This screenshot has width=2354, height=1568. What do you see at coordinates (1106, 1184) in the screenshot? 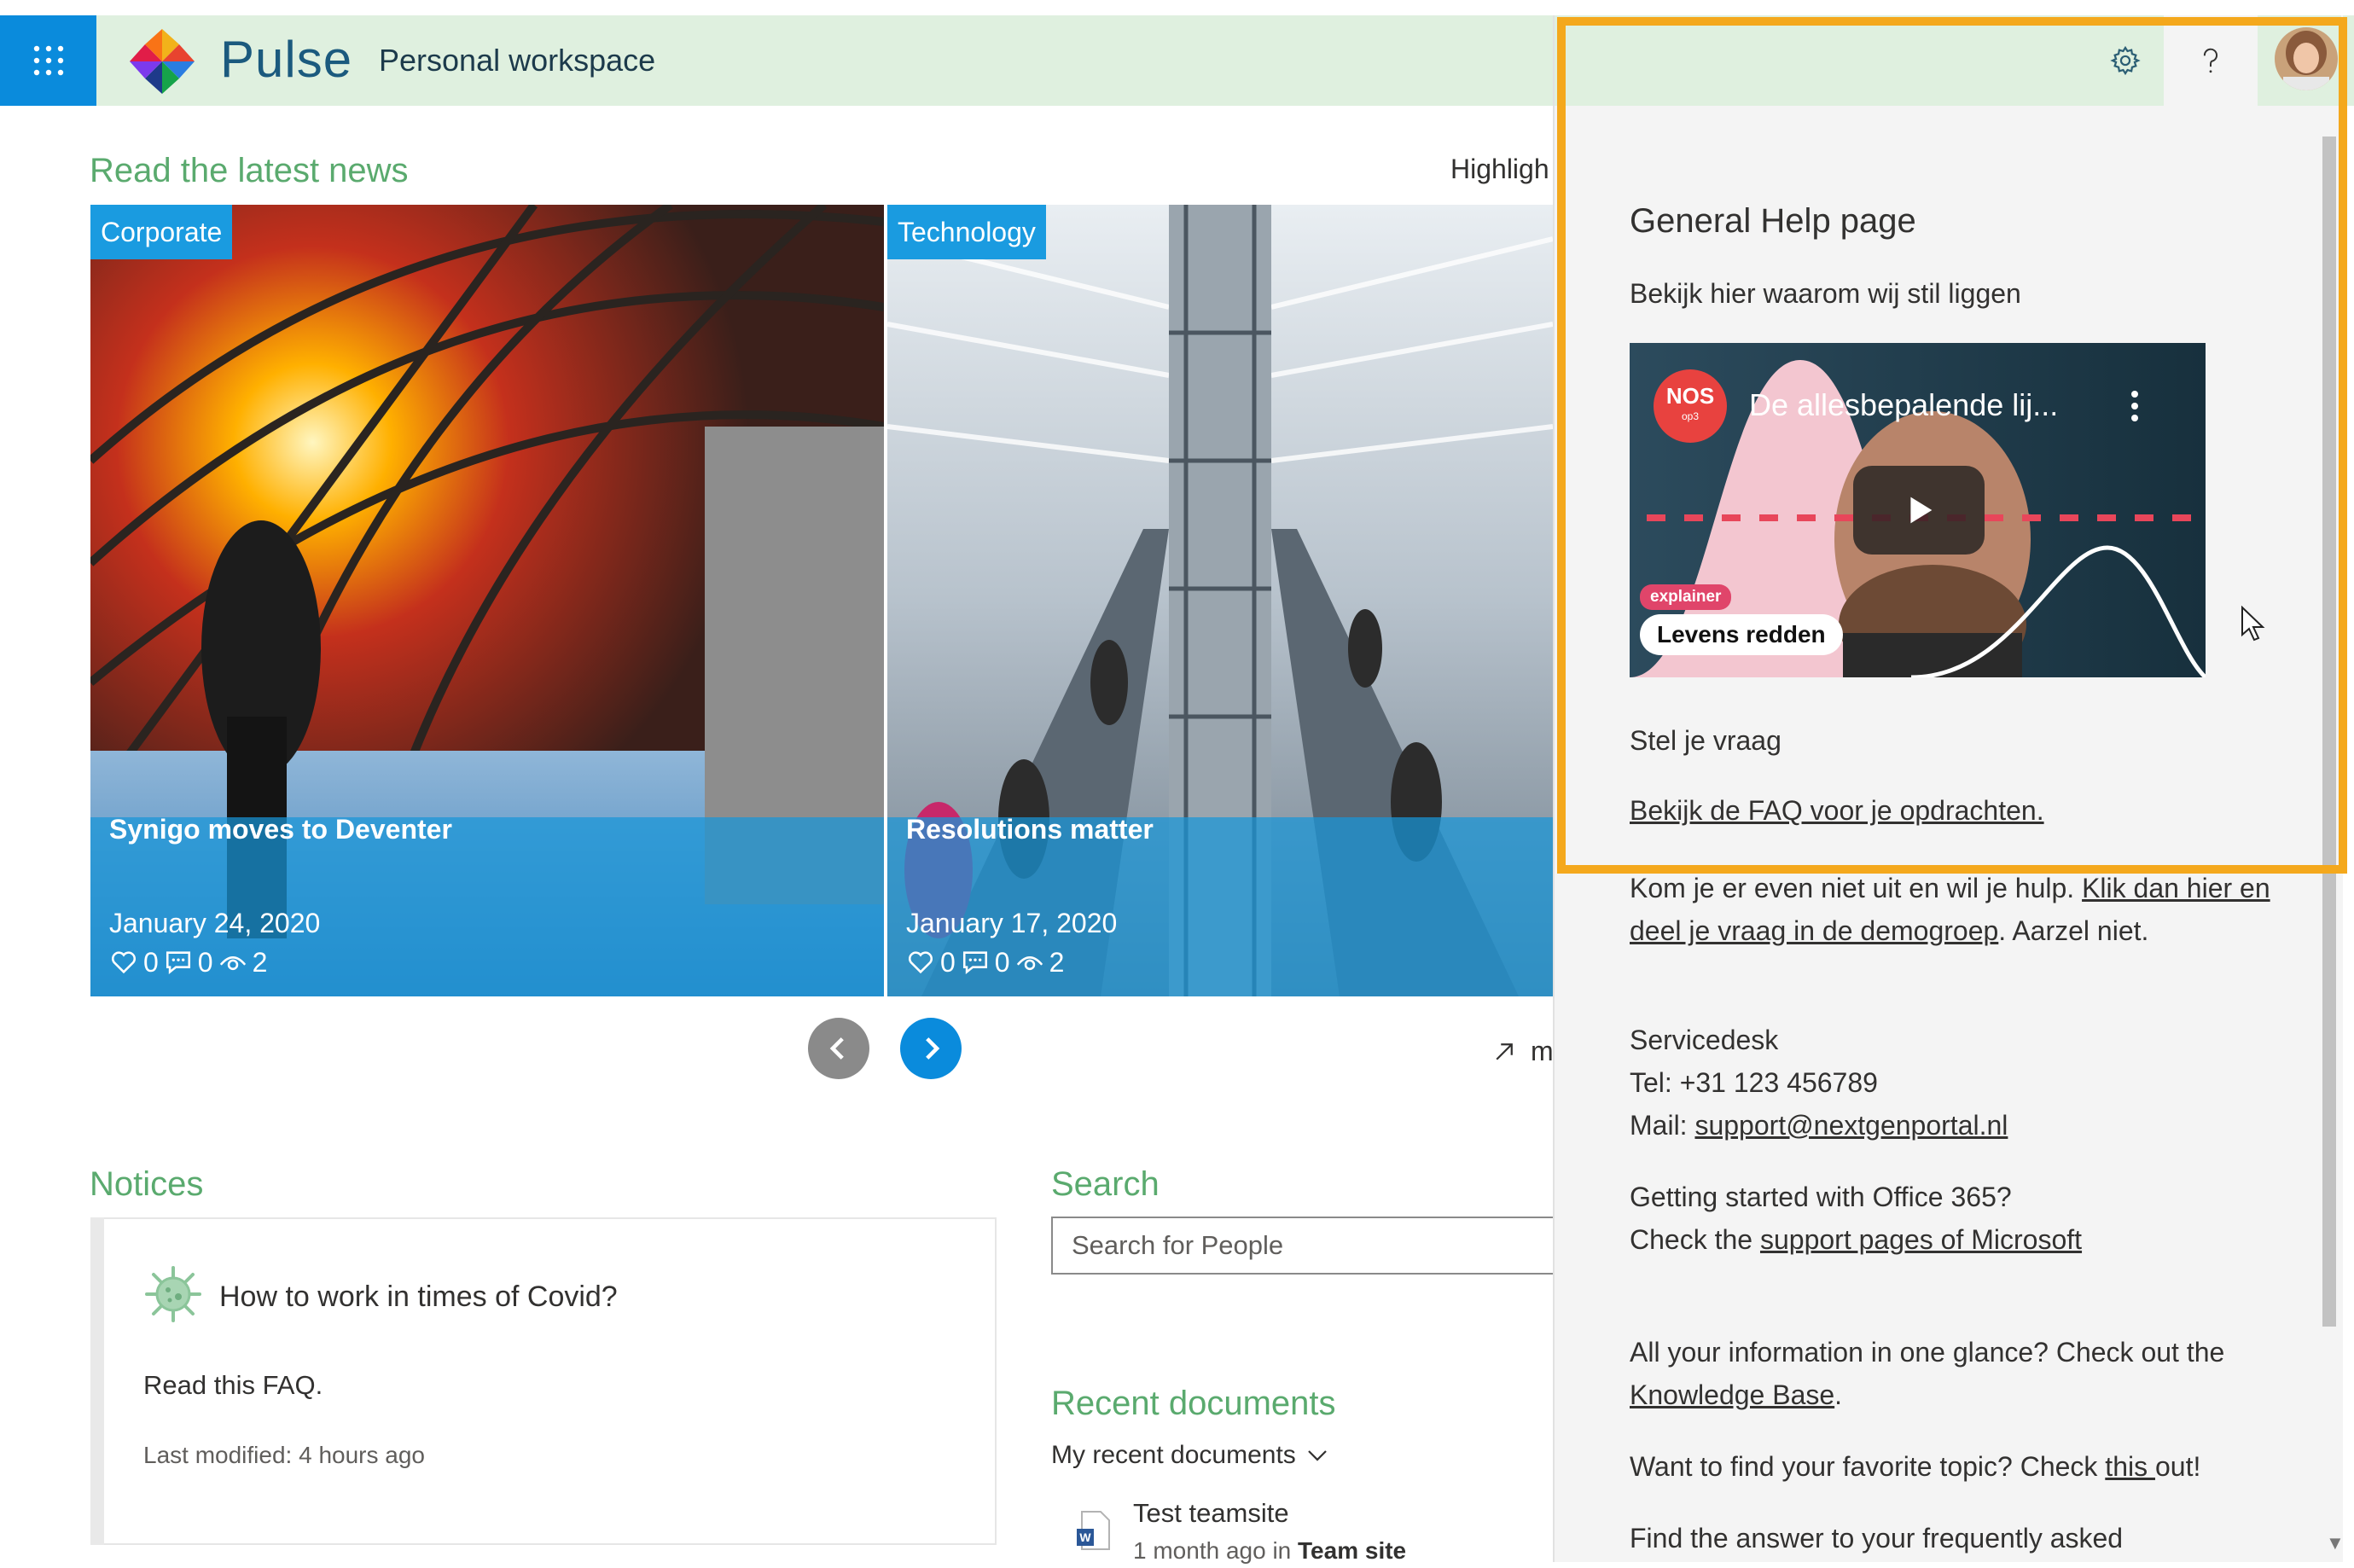
I see `search-section-title: Search` at bounding box center [1106, 1184].